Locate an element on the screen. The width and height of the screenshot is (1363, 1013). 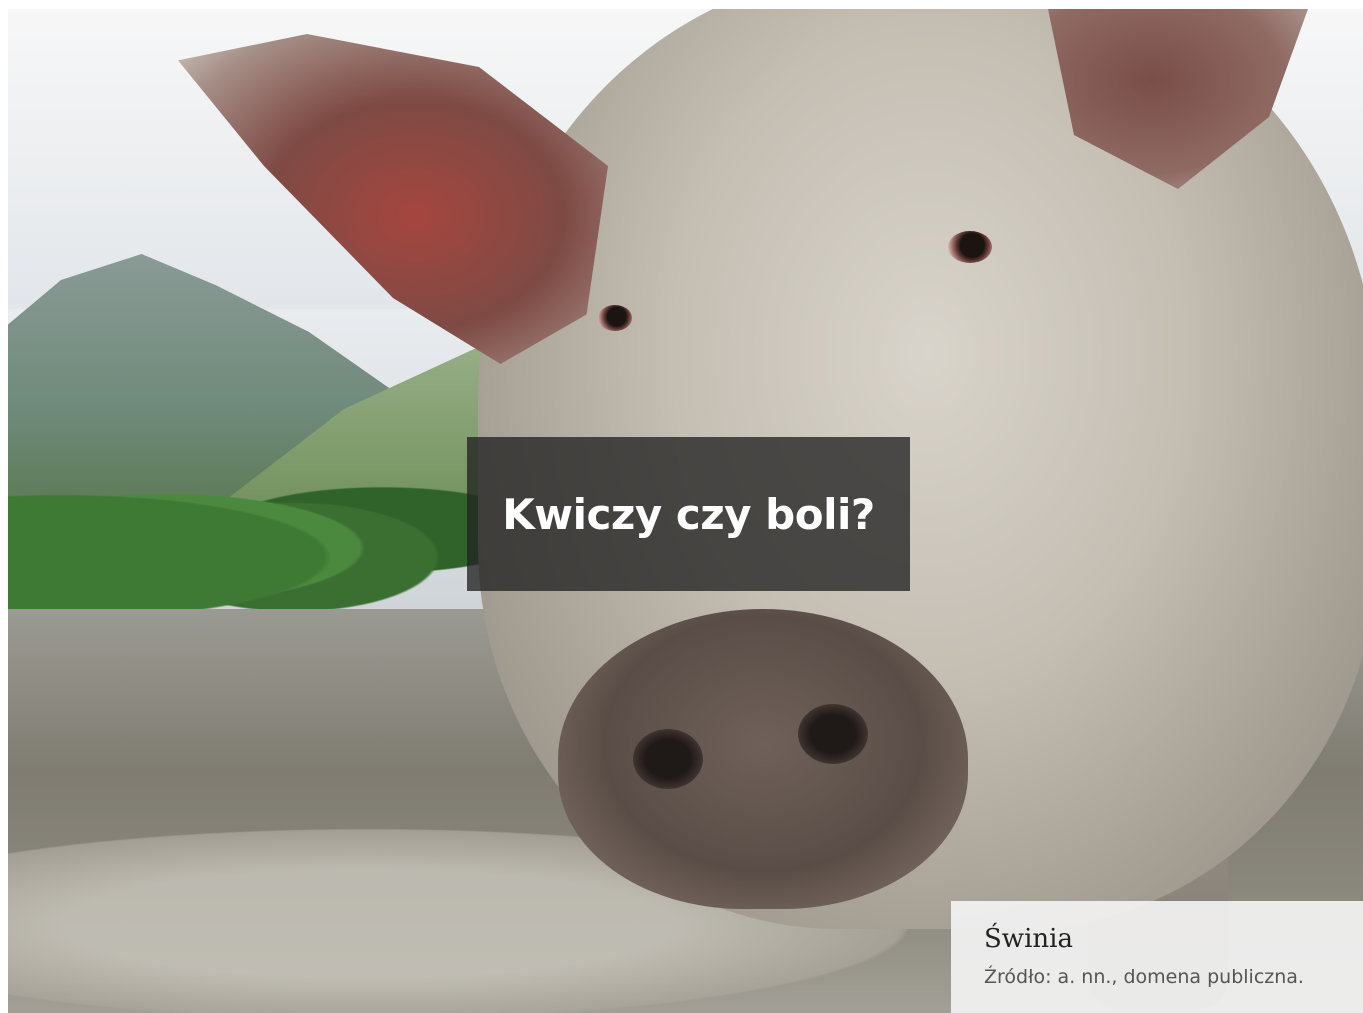
pig-eye-right is located at coordinates (970, 247).